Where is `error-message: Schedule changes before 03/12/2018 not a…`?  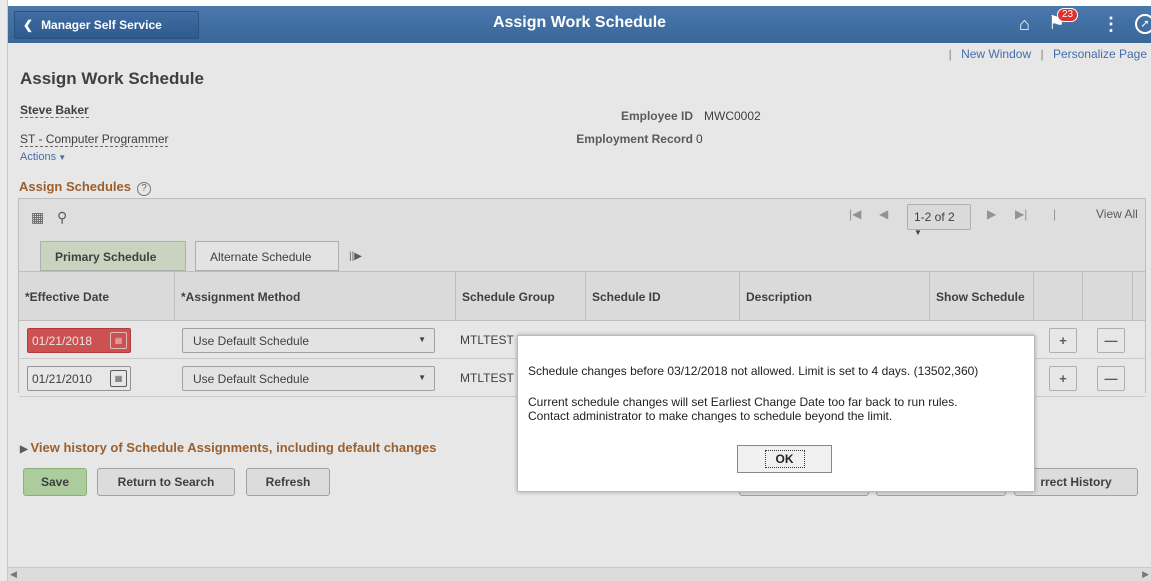 error-message: Schedule changes before 03/12/2018 not a… is located at coordinates (753, 371).